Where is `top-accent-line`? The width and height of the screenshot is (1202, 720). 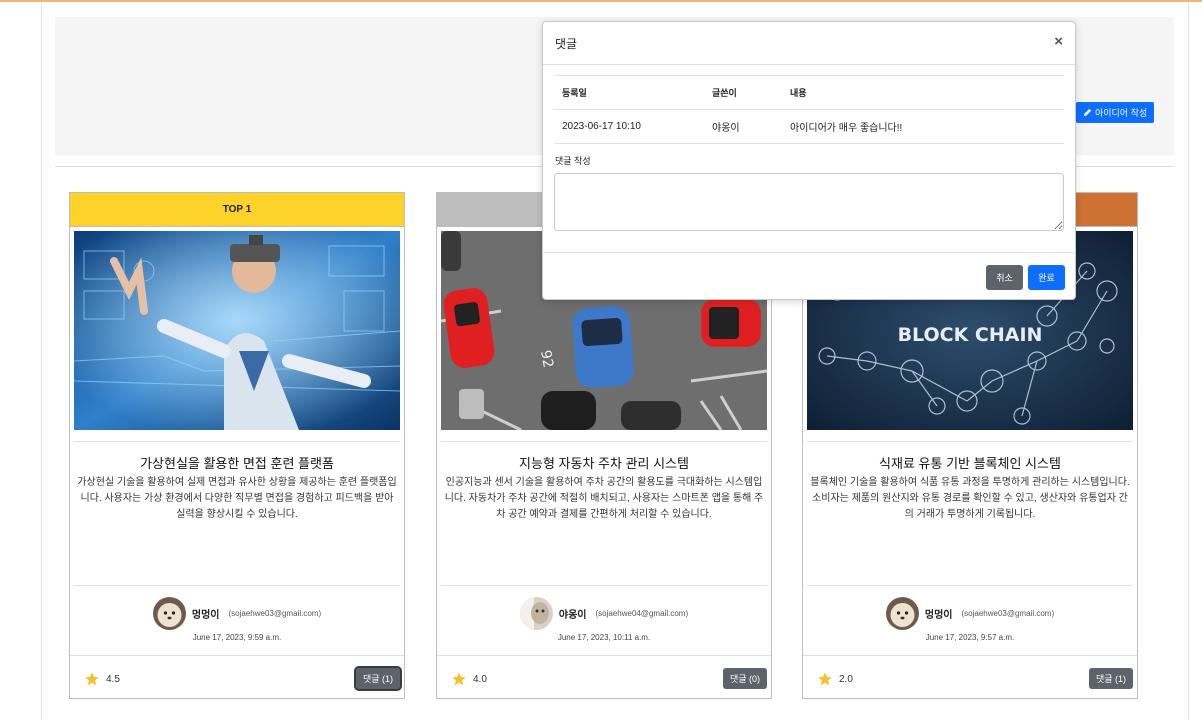 top-accent-line is located at coordinates (601, 1).